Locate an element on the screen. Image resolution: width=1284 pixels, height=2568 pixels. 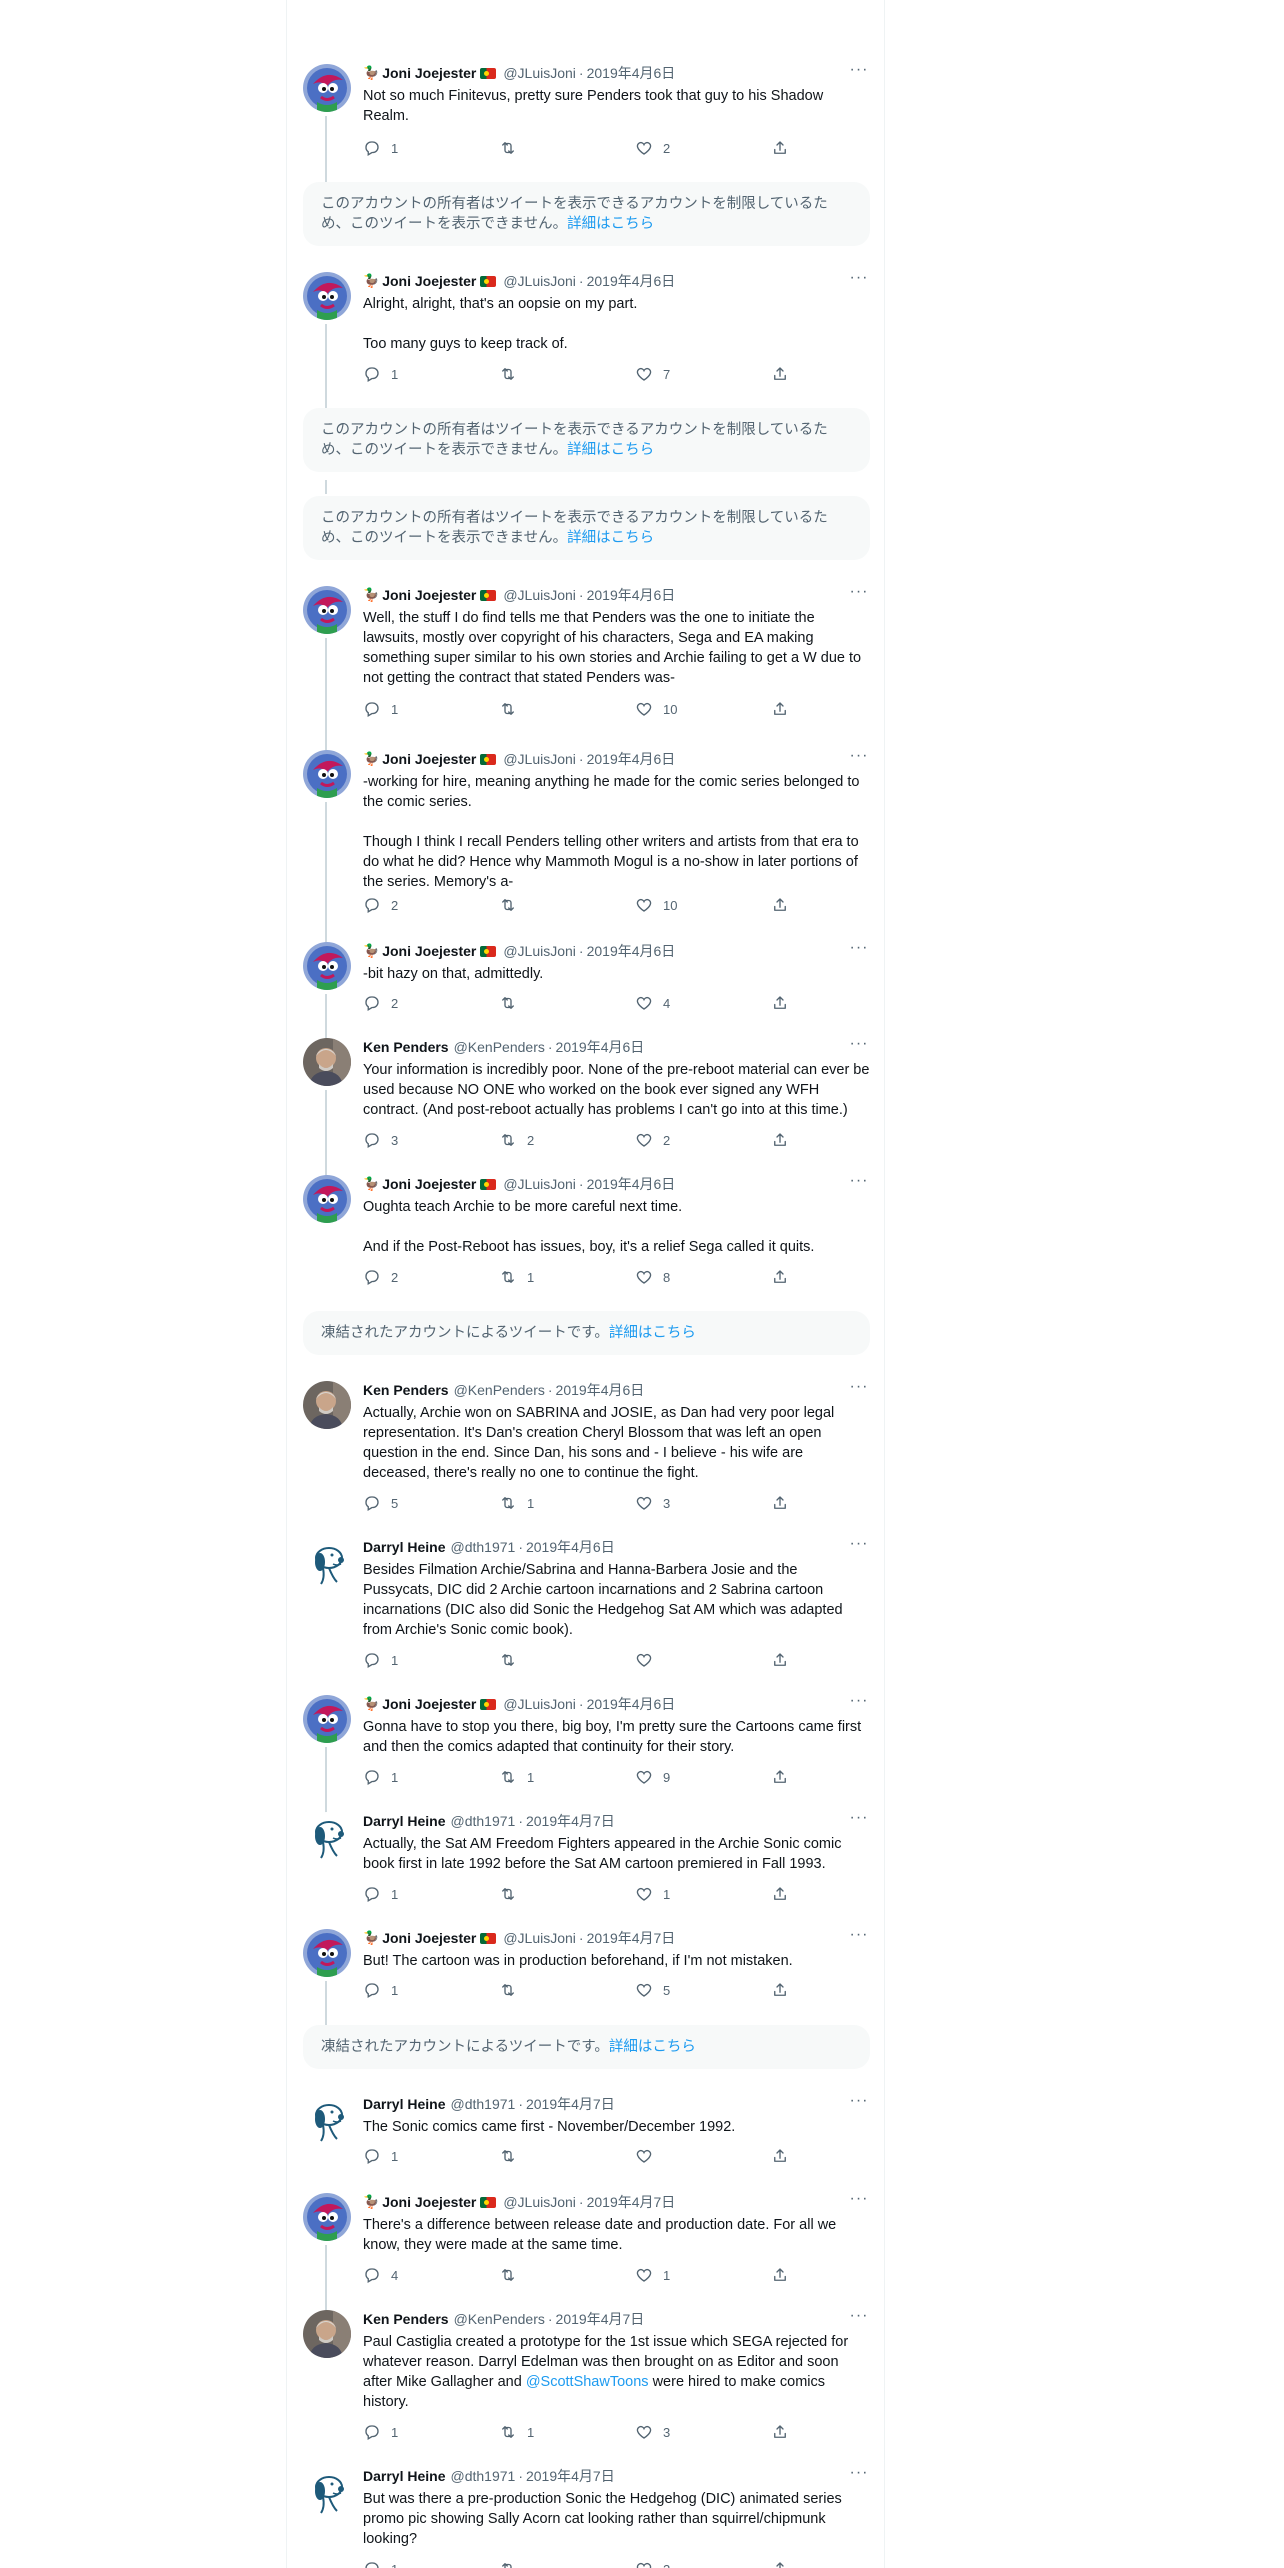
like-button: 8 is located at coordinates (652, 1277).